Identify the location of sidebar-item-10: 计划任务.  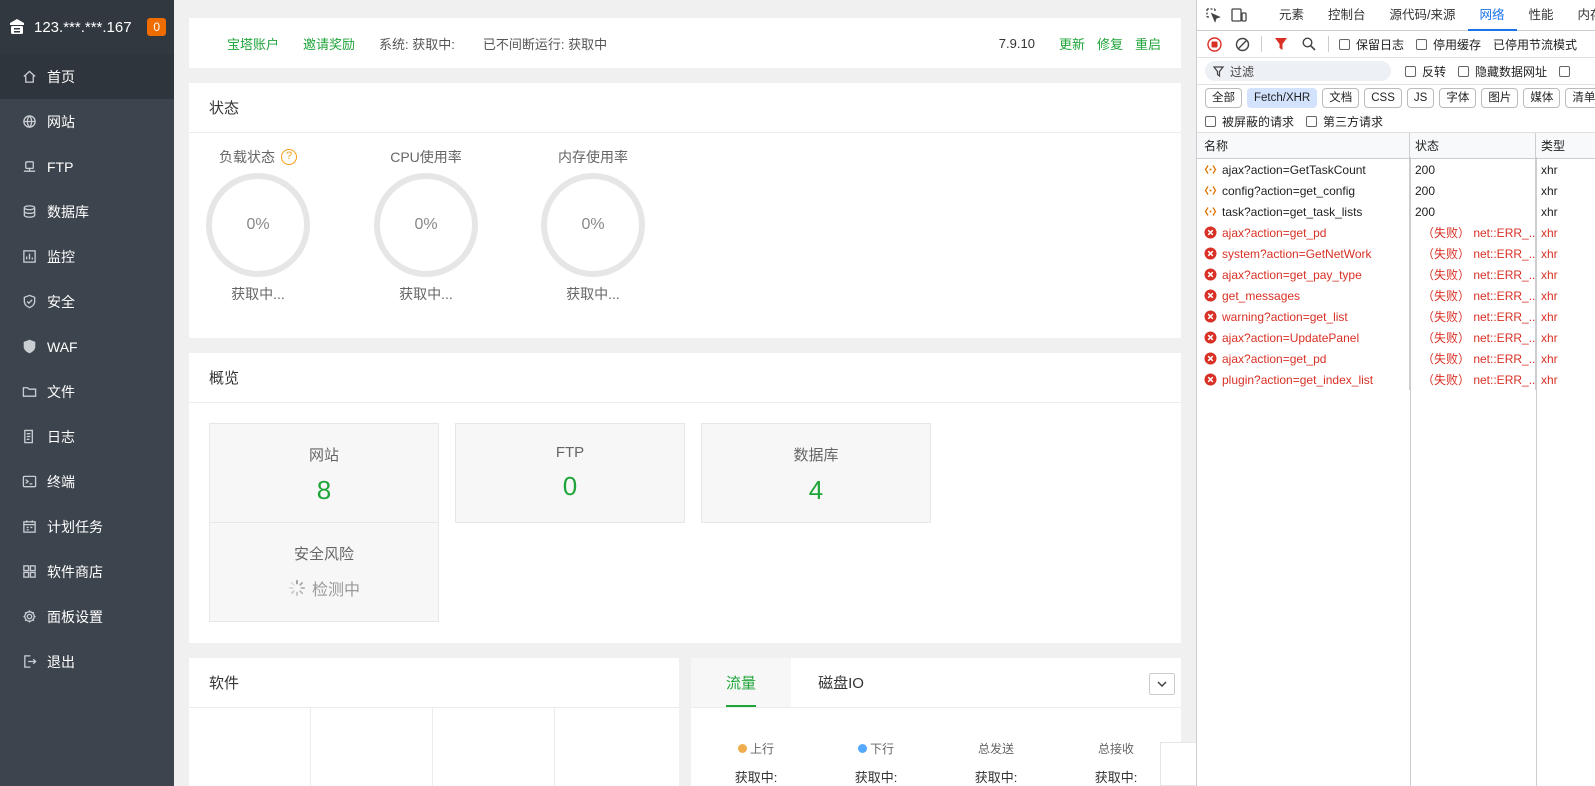
(87, 526).